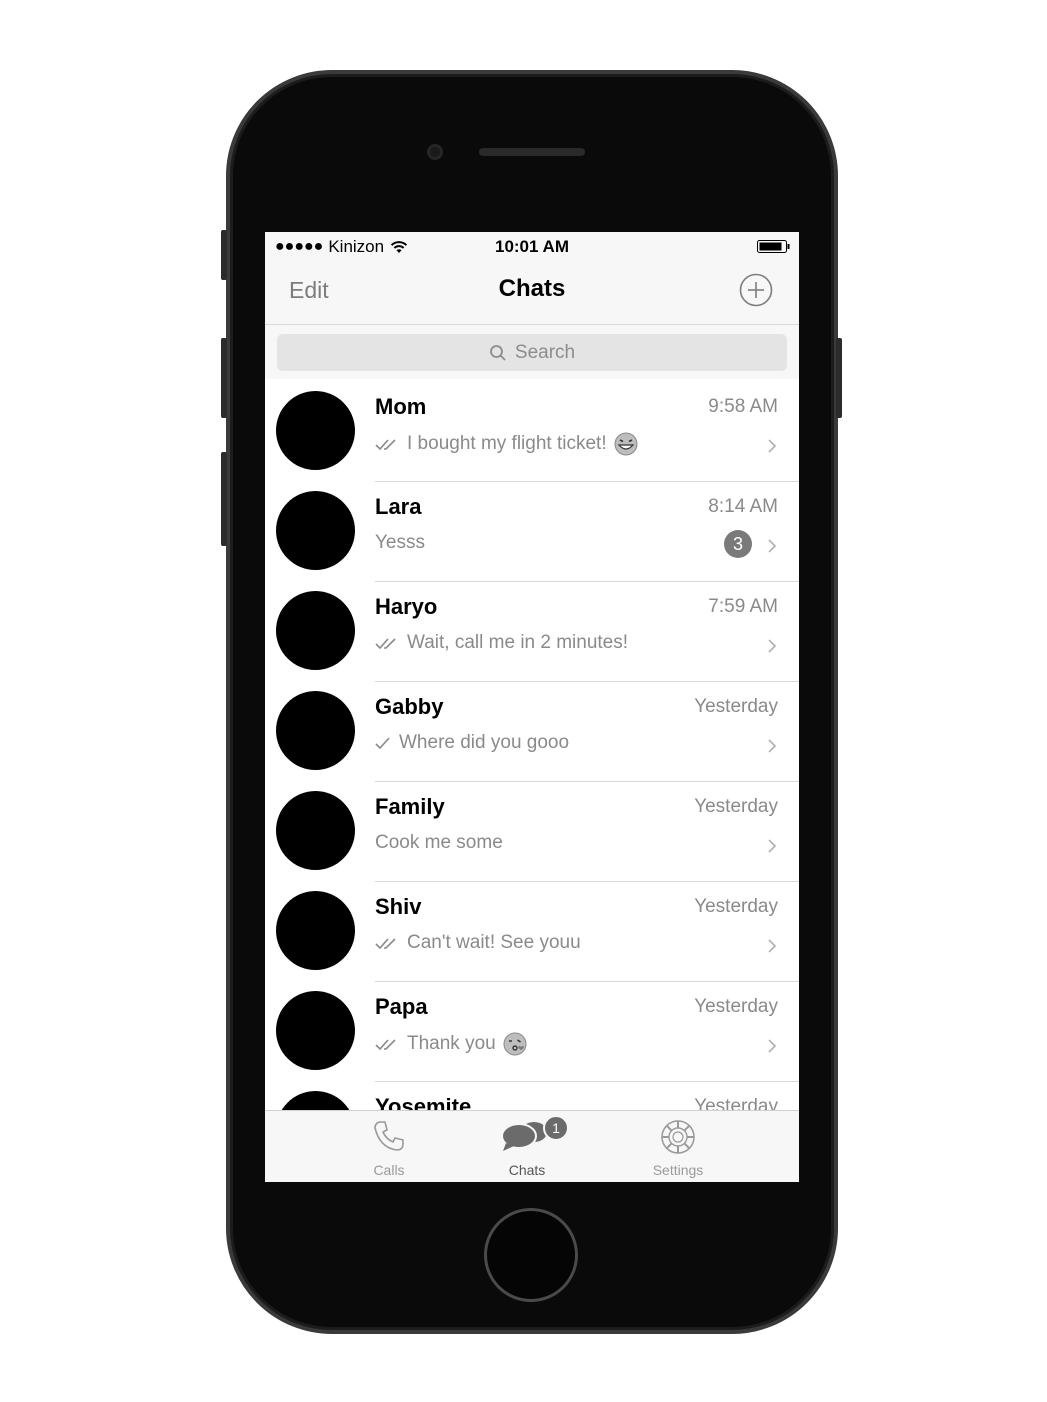  I want to click on chat-row-family: Family Yesterday Cook me some, so click(532, 832).